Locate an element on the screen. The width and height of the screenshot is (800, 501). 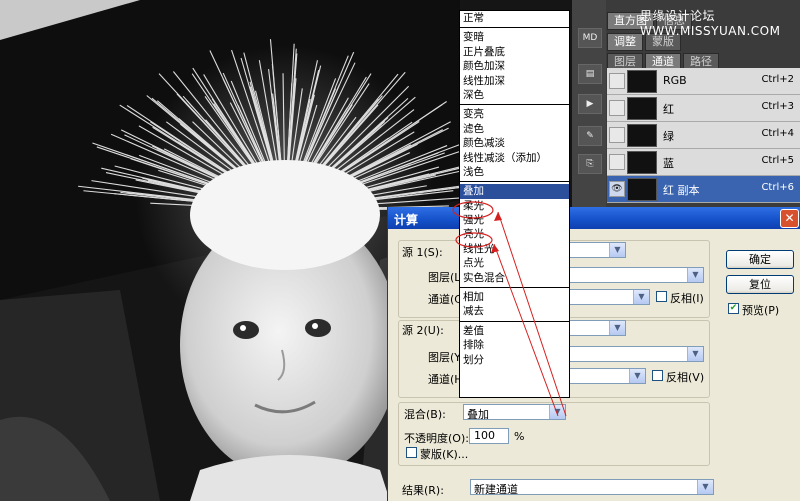
blend-mode-item: 柔光 is located at coordinates (514, 206).